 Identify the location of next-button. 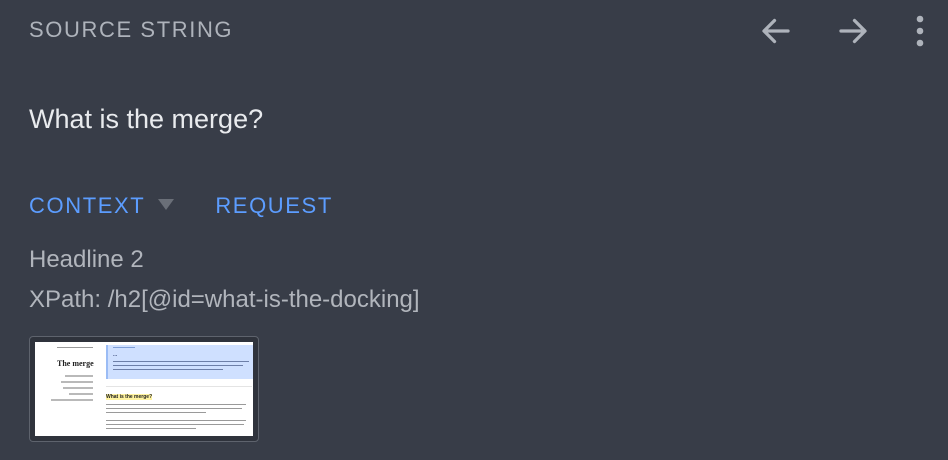
(853, 31).